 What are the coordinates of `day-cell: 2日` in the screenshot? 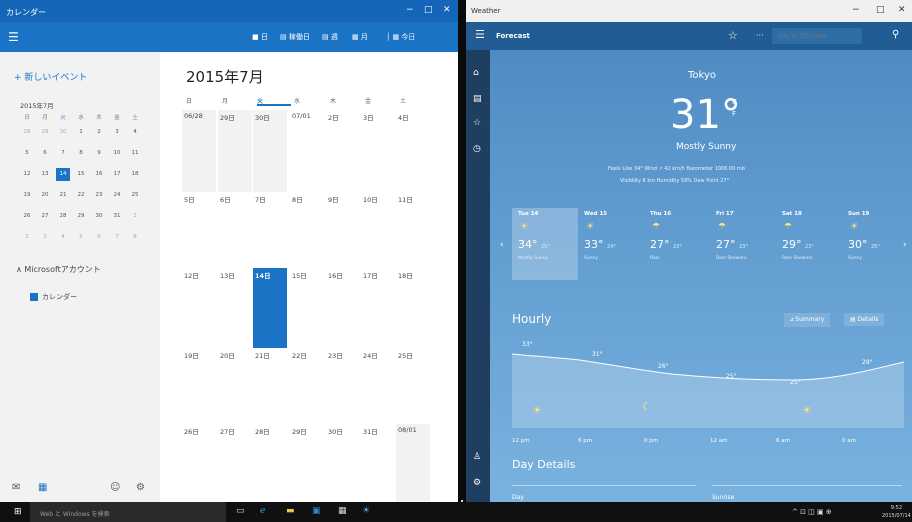 It's located at (343, 151).